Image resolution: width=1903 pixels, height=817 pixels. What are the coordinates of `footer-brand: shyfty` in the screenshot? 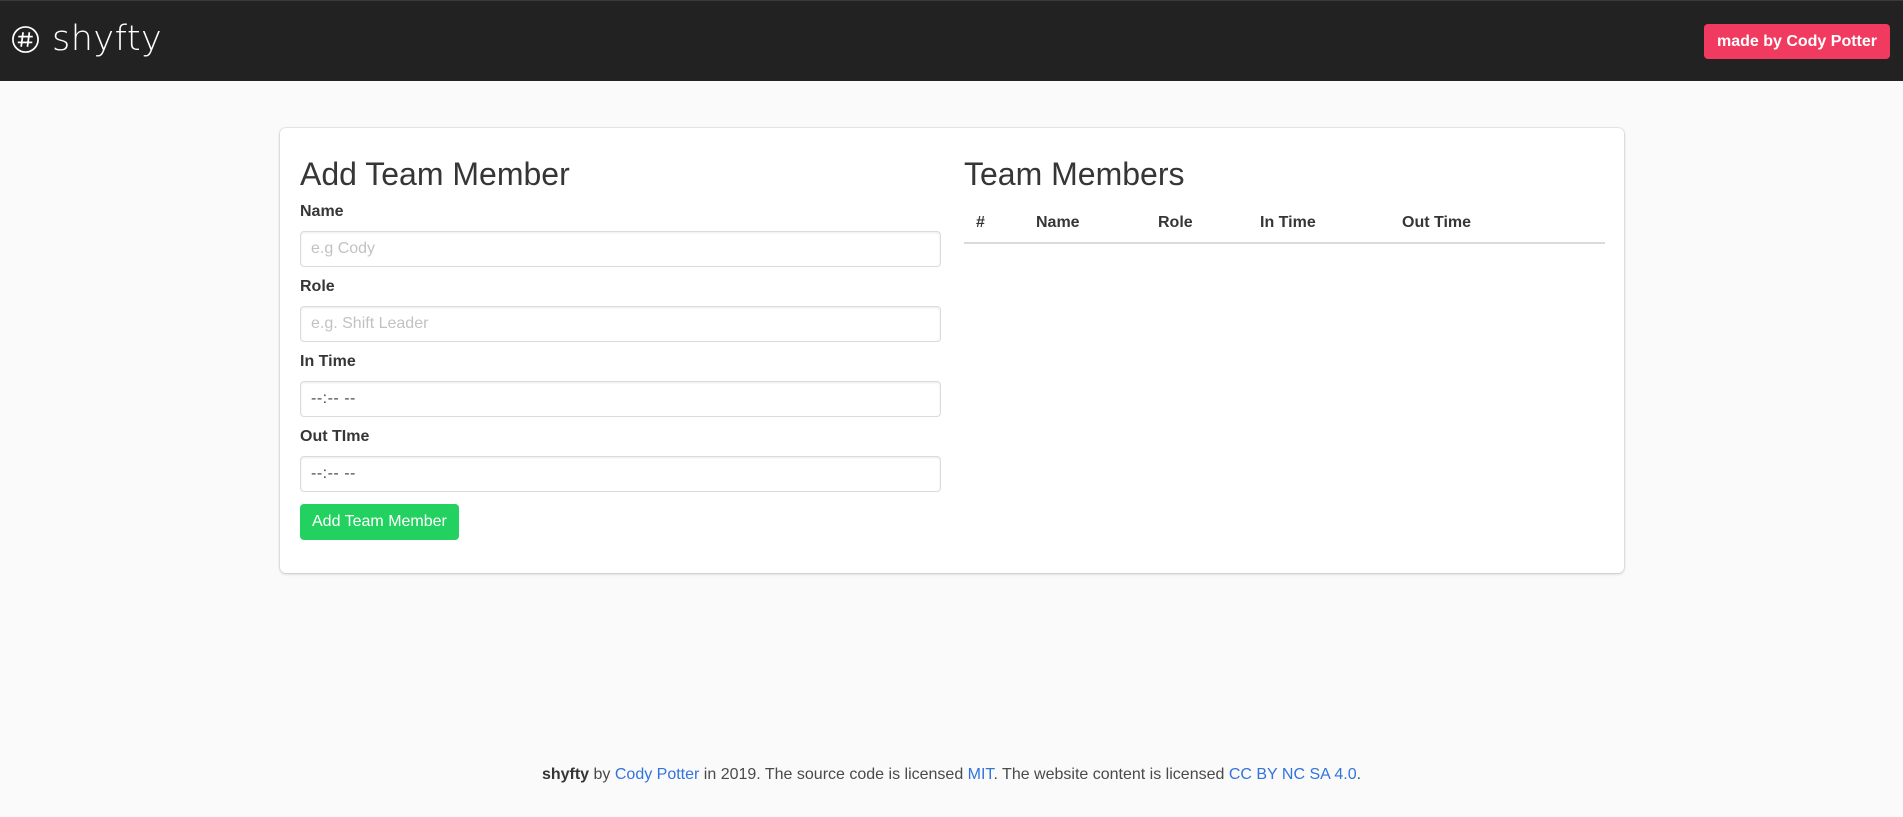 It's located at (565, 774).